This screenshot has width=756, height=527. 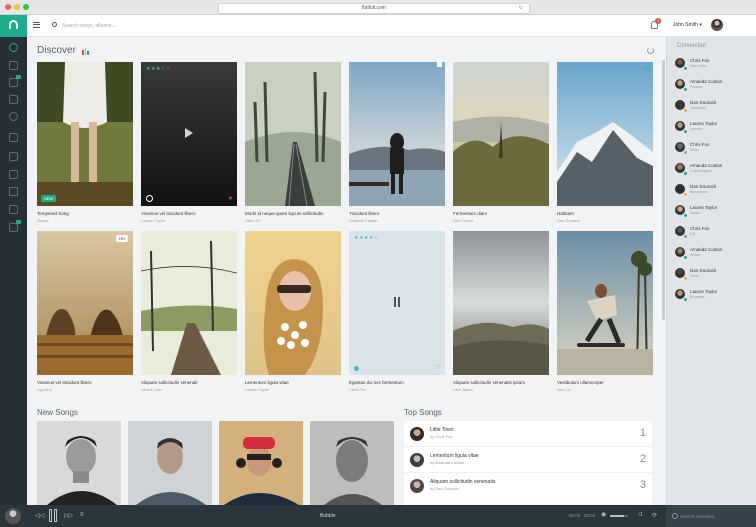 I want to click on radio-icon, so click(x=13, y=116).